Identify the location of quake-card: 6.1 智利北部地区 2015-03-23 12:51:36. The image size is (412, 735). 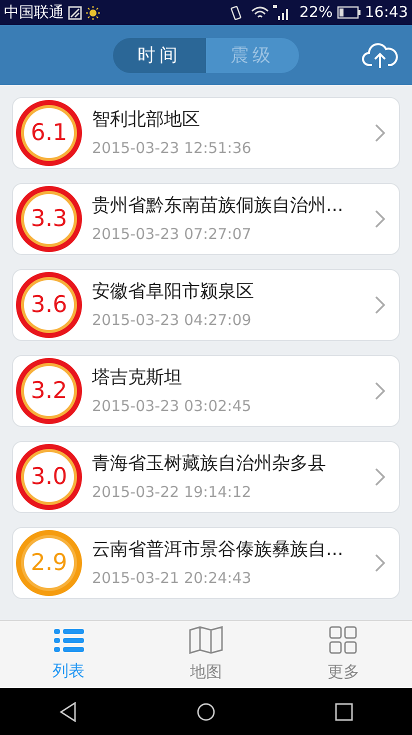
(206, 133).